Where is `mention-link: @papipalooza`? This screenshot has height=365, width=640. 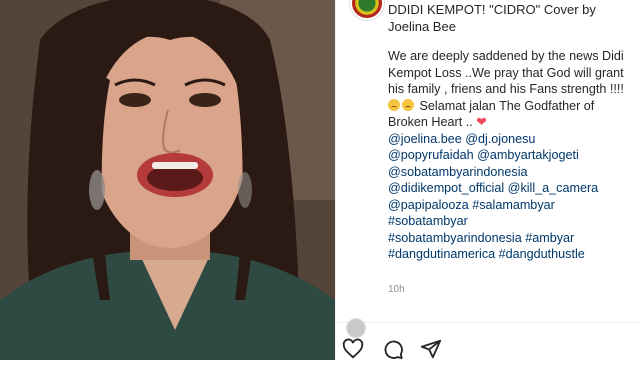
mention-link: @papipalooza is located at coordinates (428, 205).